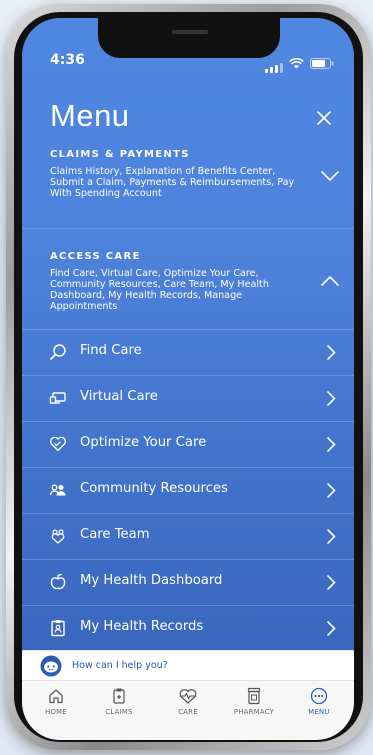 Image resolution: width=373 pixels, height=755 pixels. What do you see at coordinates (120, 154) in the screenshot?
I see `section-title: CLAIMS & PAYMENTS` at bounding box center [120, 154].